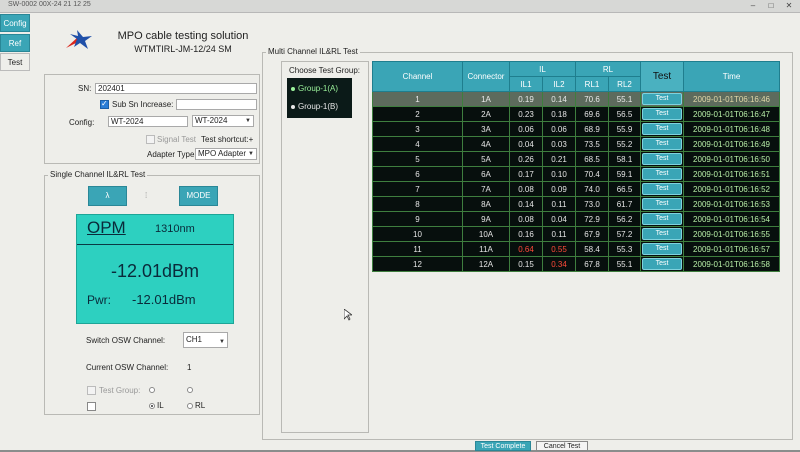 This screenshot has height=452, width=800. I want to click on cell-rl2: 55.1, so click(625, 264).